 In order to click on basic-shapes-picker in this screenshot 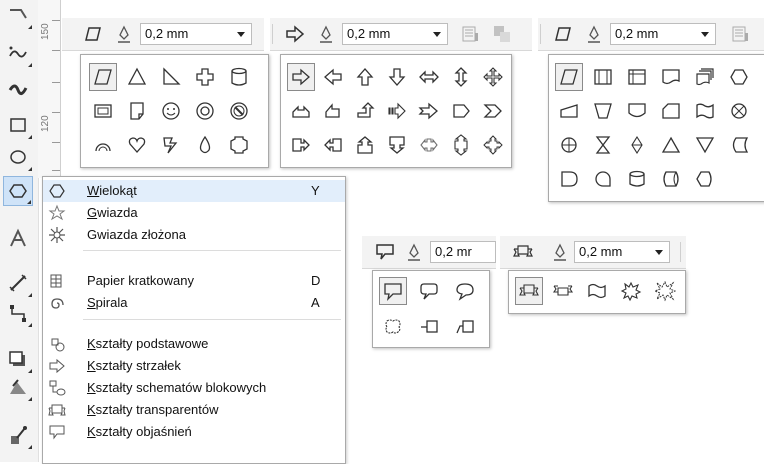, I will do `click(93, 34)`.